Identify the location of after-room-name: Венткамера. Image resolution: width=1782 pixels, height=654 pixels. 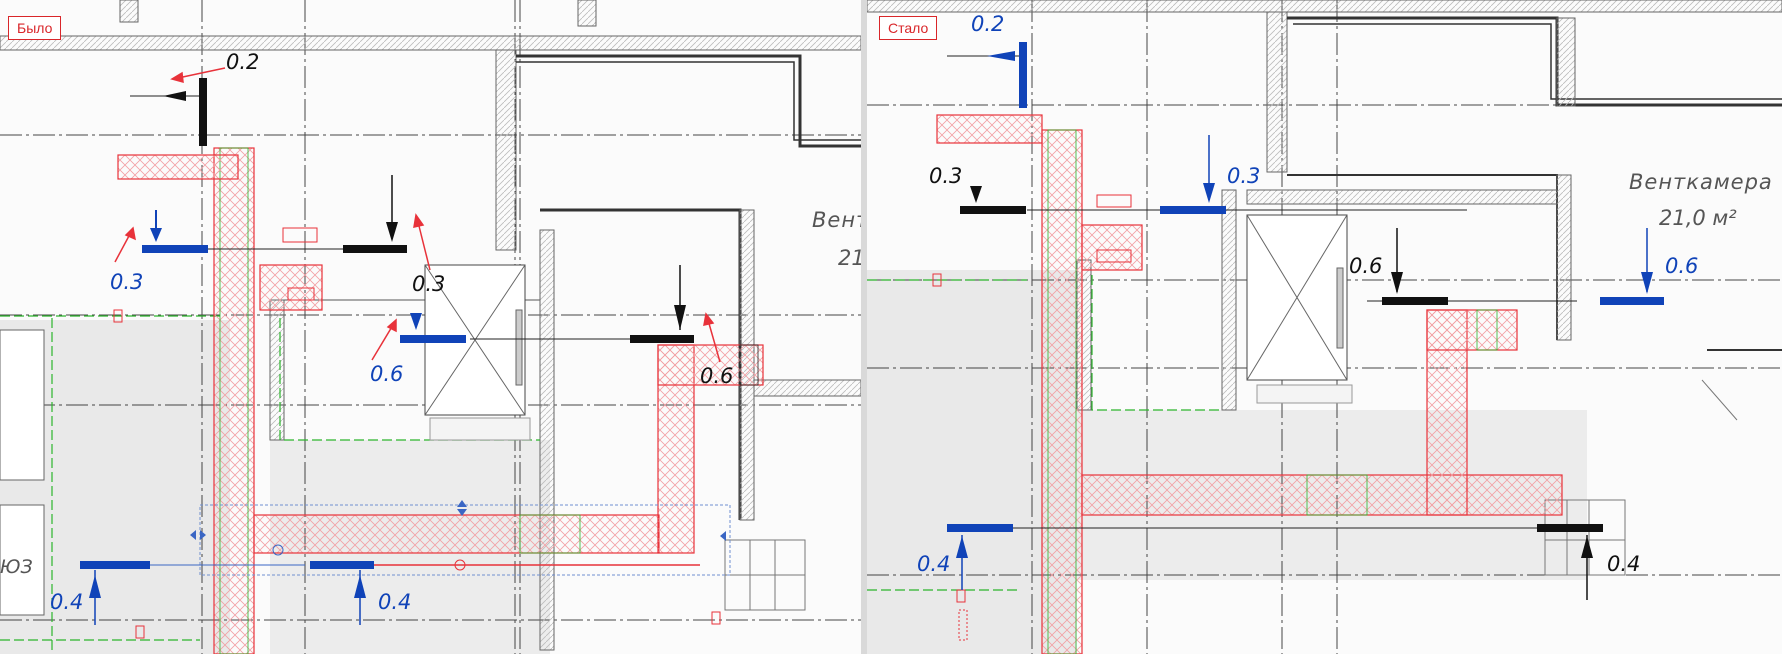
(1701, 182).